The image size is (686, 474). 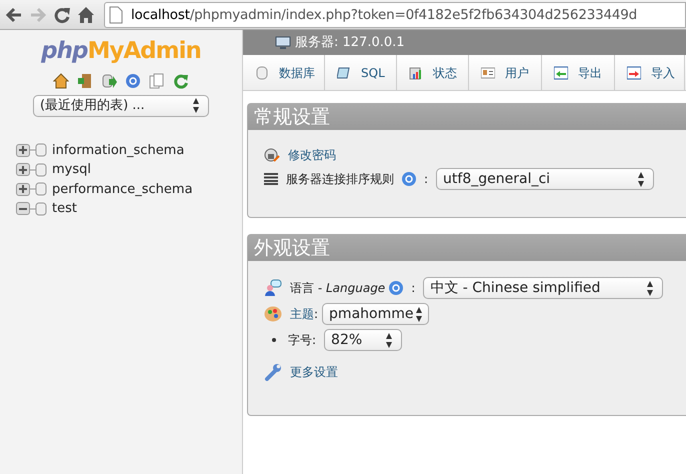 What do you see at coordinates (578, 73) in the screenshot?
I see `nav-tab: 导出` at bounding box center [578, 73].